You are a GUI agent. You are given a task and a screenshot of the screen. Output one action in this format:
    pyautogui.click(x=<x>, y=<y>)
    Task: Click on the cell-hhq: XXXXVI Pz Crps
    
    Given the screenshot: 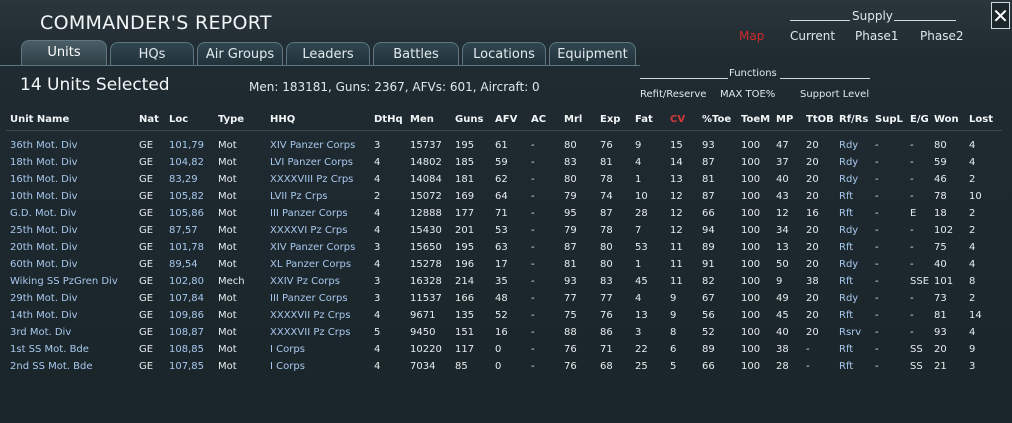 What is the action you would take?
    pyautogui.click(x=308, y=230)
    